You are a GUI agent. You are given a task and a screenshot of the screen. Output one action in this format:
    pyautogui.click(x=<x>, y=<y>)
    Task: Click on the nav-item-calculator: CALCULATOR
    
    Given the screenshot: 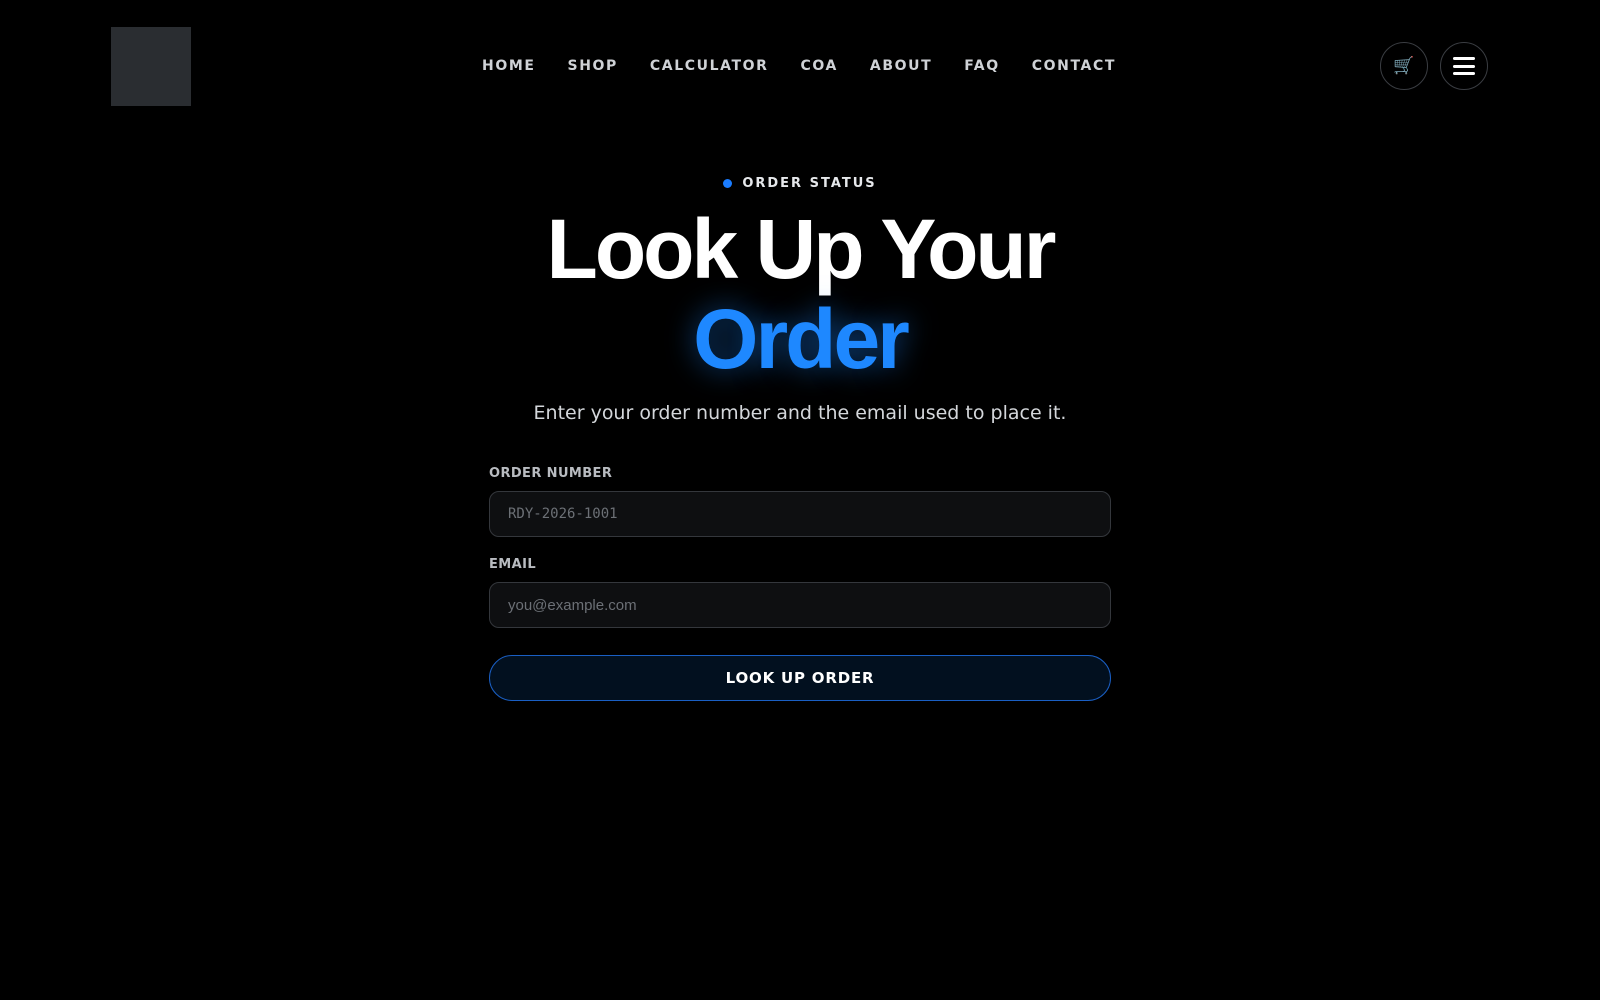 What is the action you would take?
    pyautogui.click(x=709, y=66)
    